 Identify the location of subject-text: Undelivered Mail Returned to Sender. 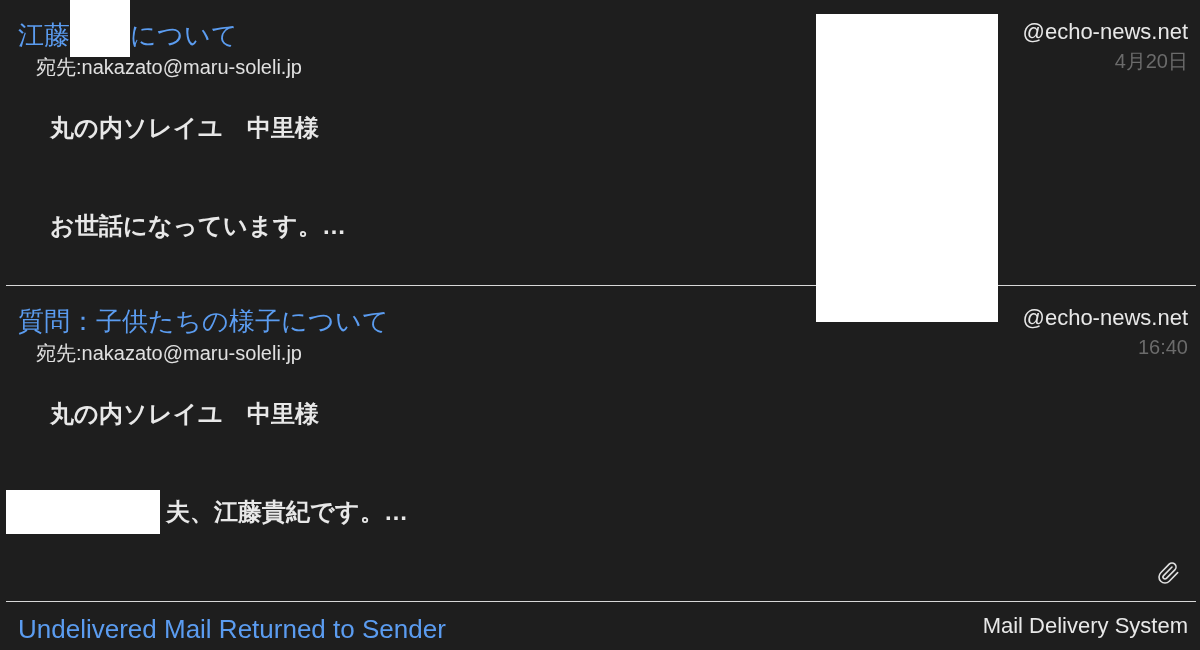
(232, 629).